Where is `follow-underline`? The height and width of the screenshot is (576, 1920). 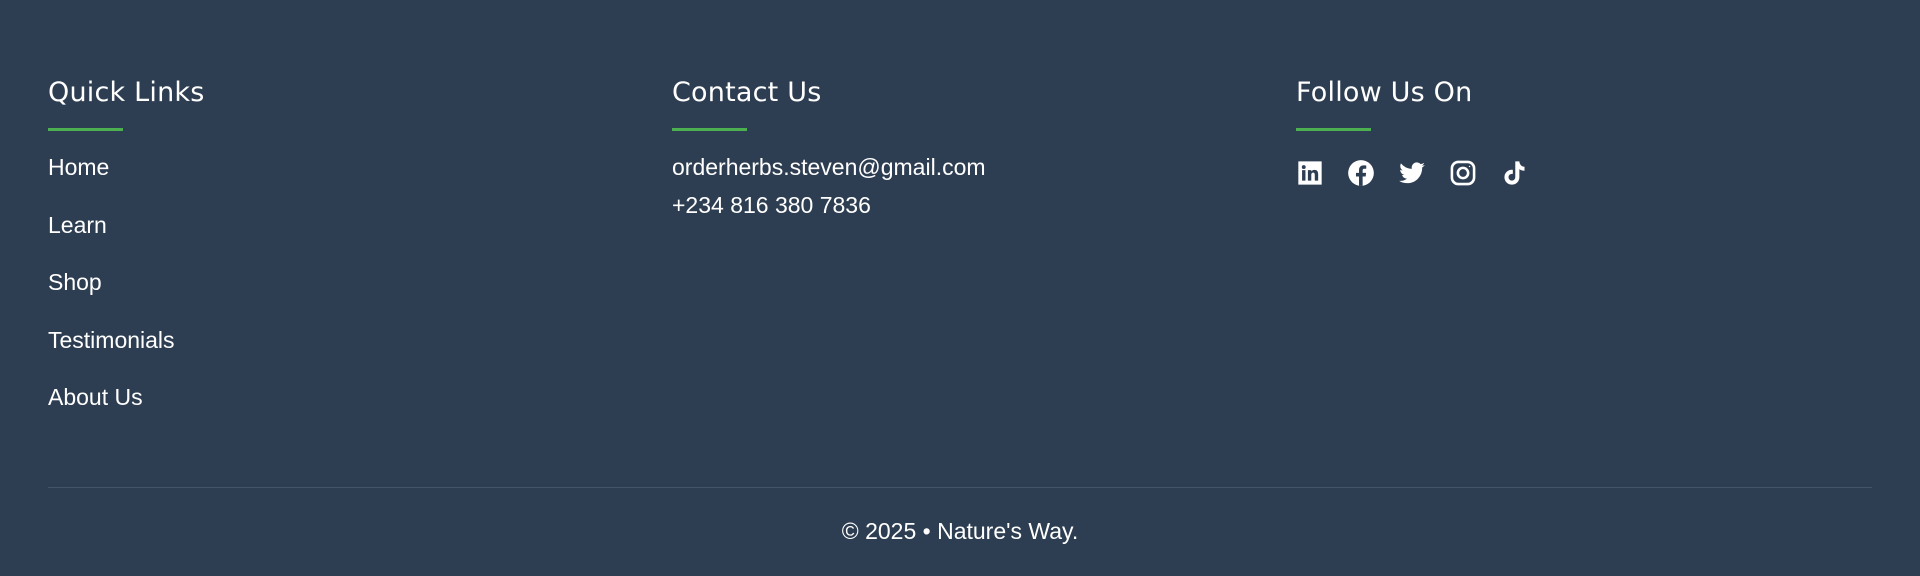
follow-underline is located at coordinates (1333, 129).